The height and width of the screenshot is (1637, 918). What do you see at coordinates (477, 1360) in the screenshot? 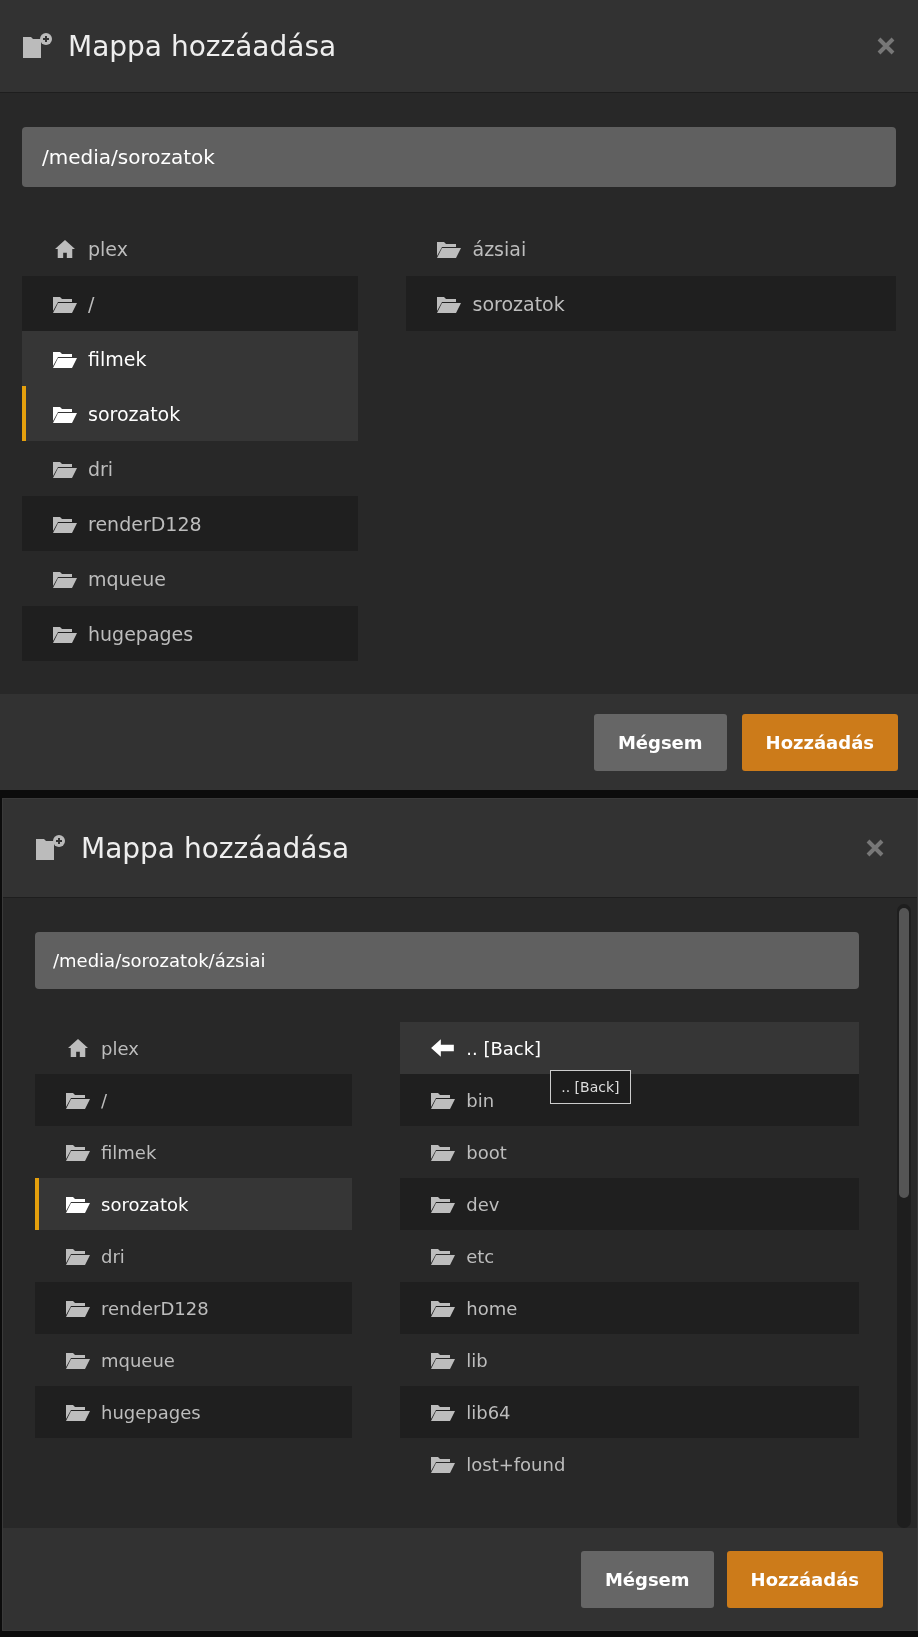
I see `item-label: lib` at bounding box center [477, 1360].